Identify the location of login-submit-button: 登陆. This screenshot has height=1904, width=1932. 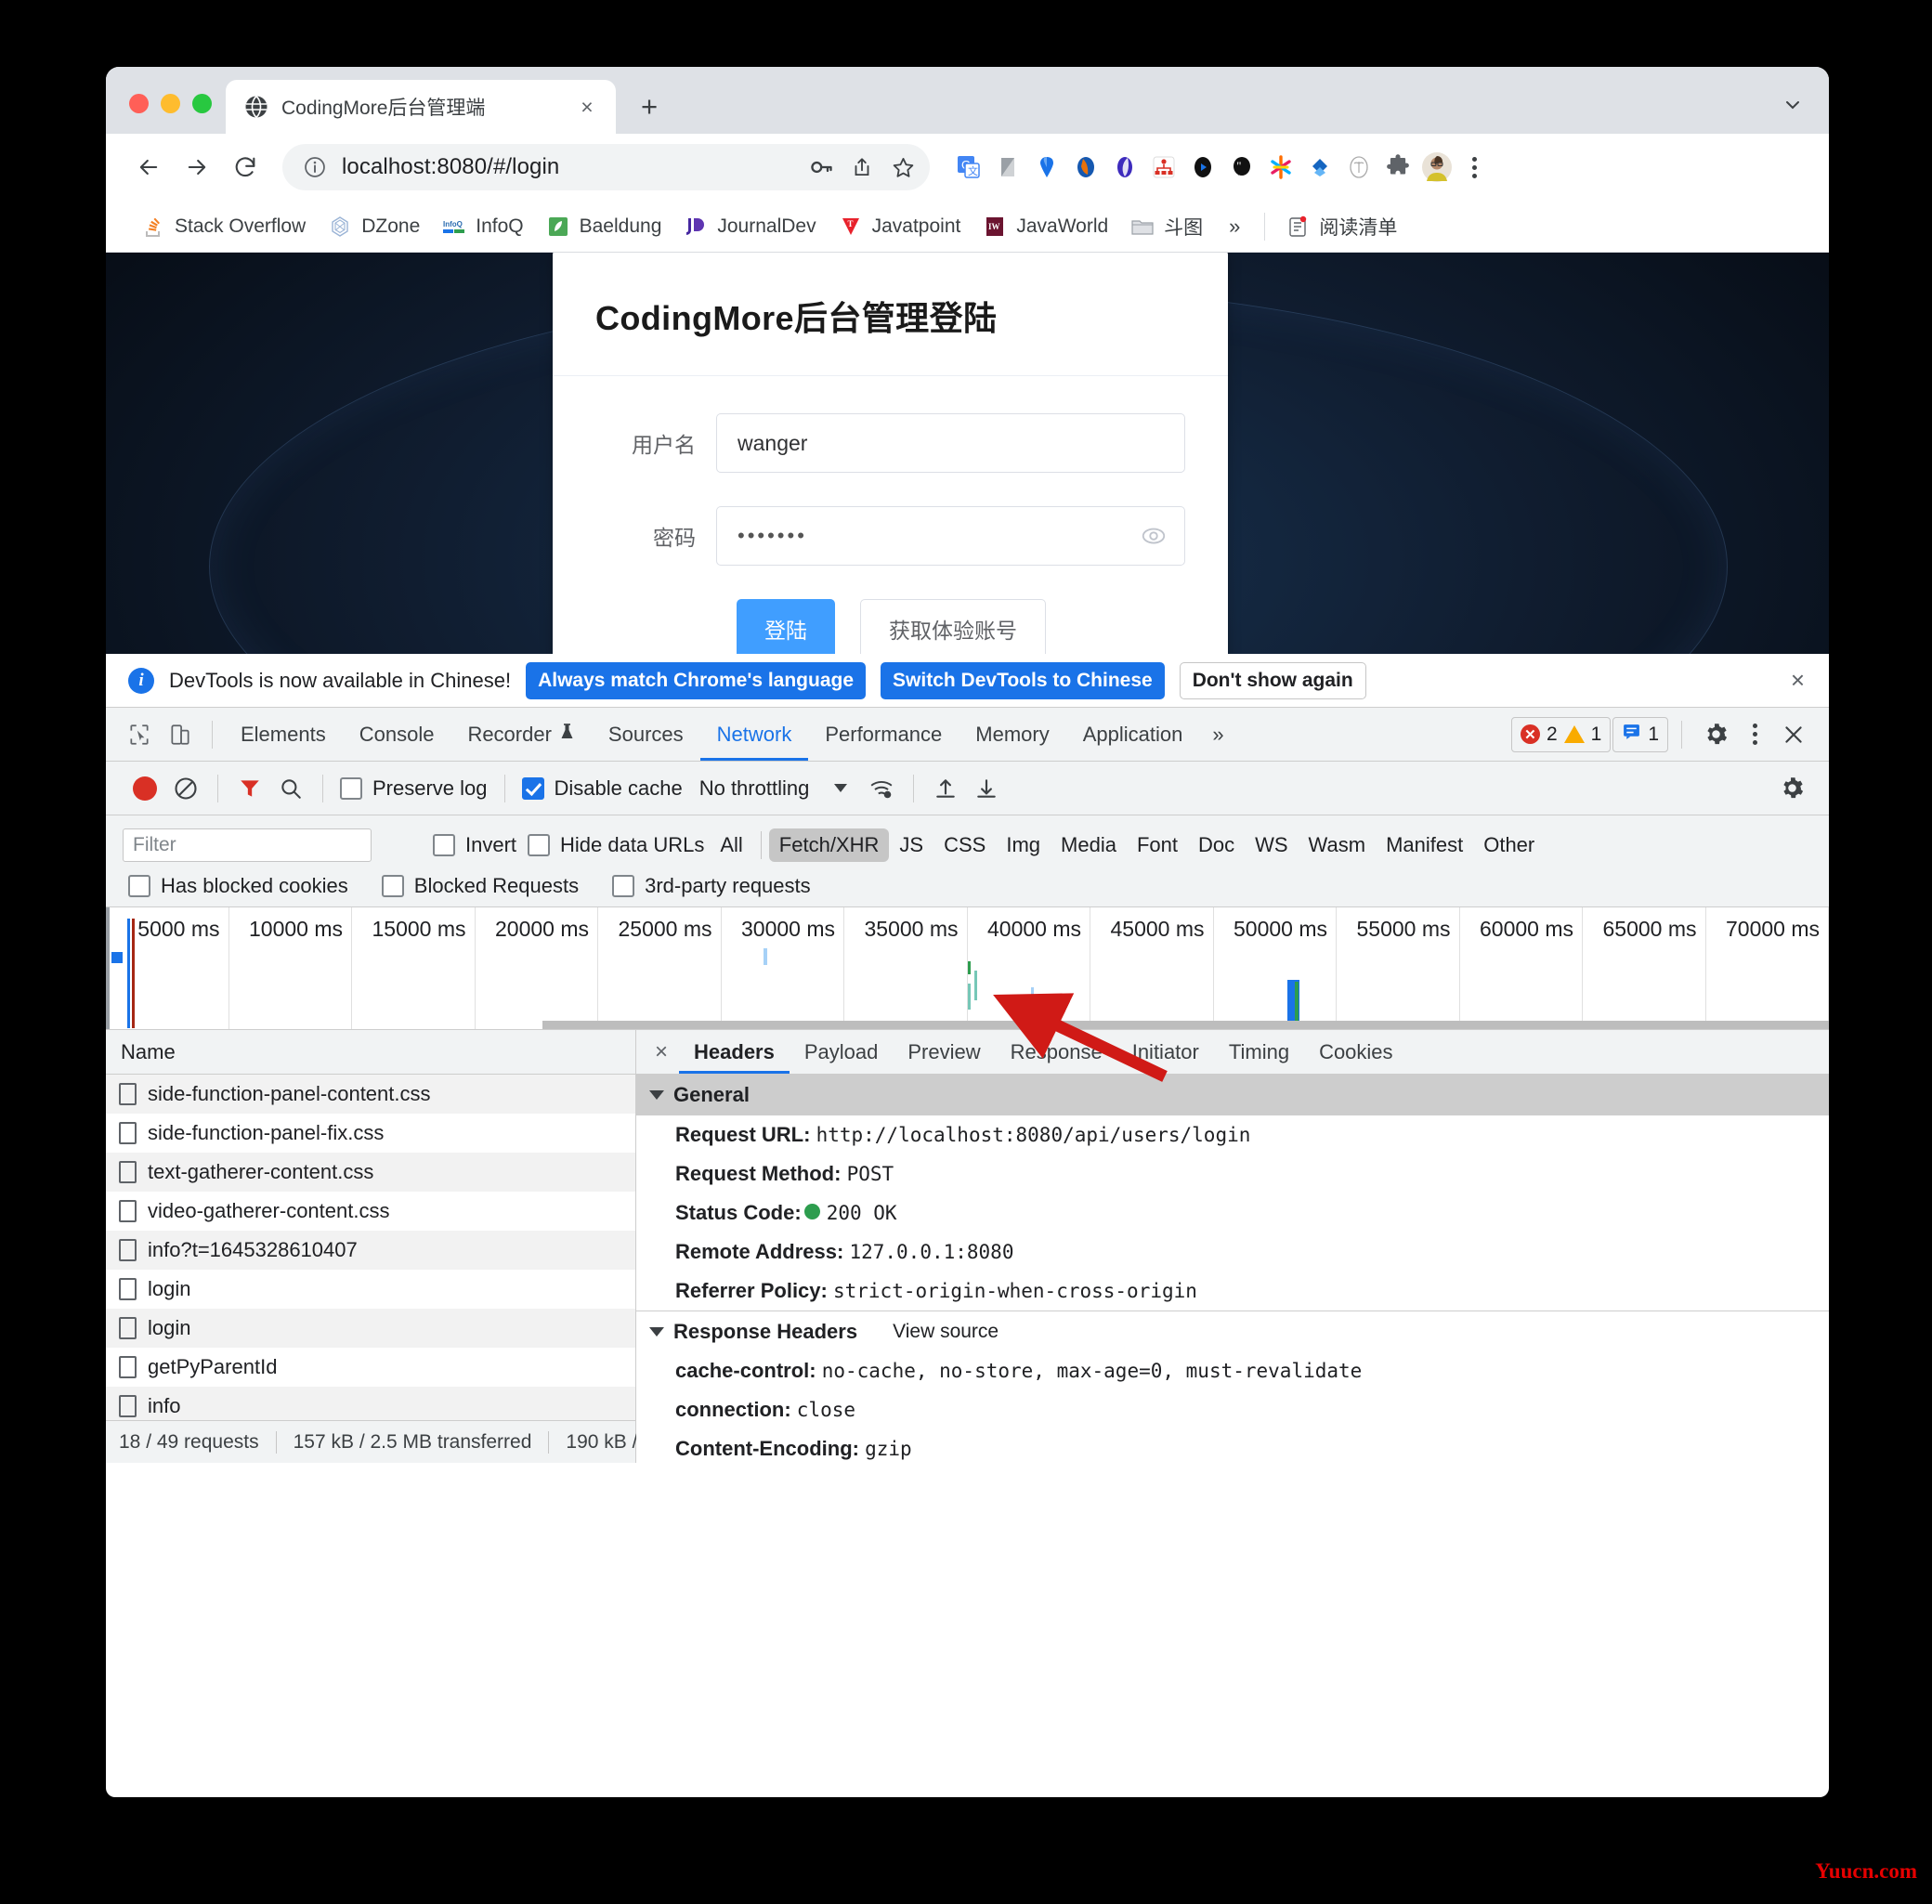
(786, 626).